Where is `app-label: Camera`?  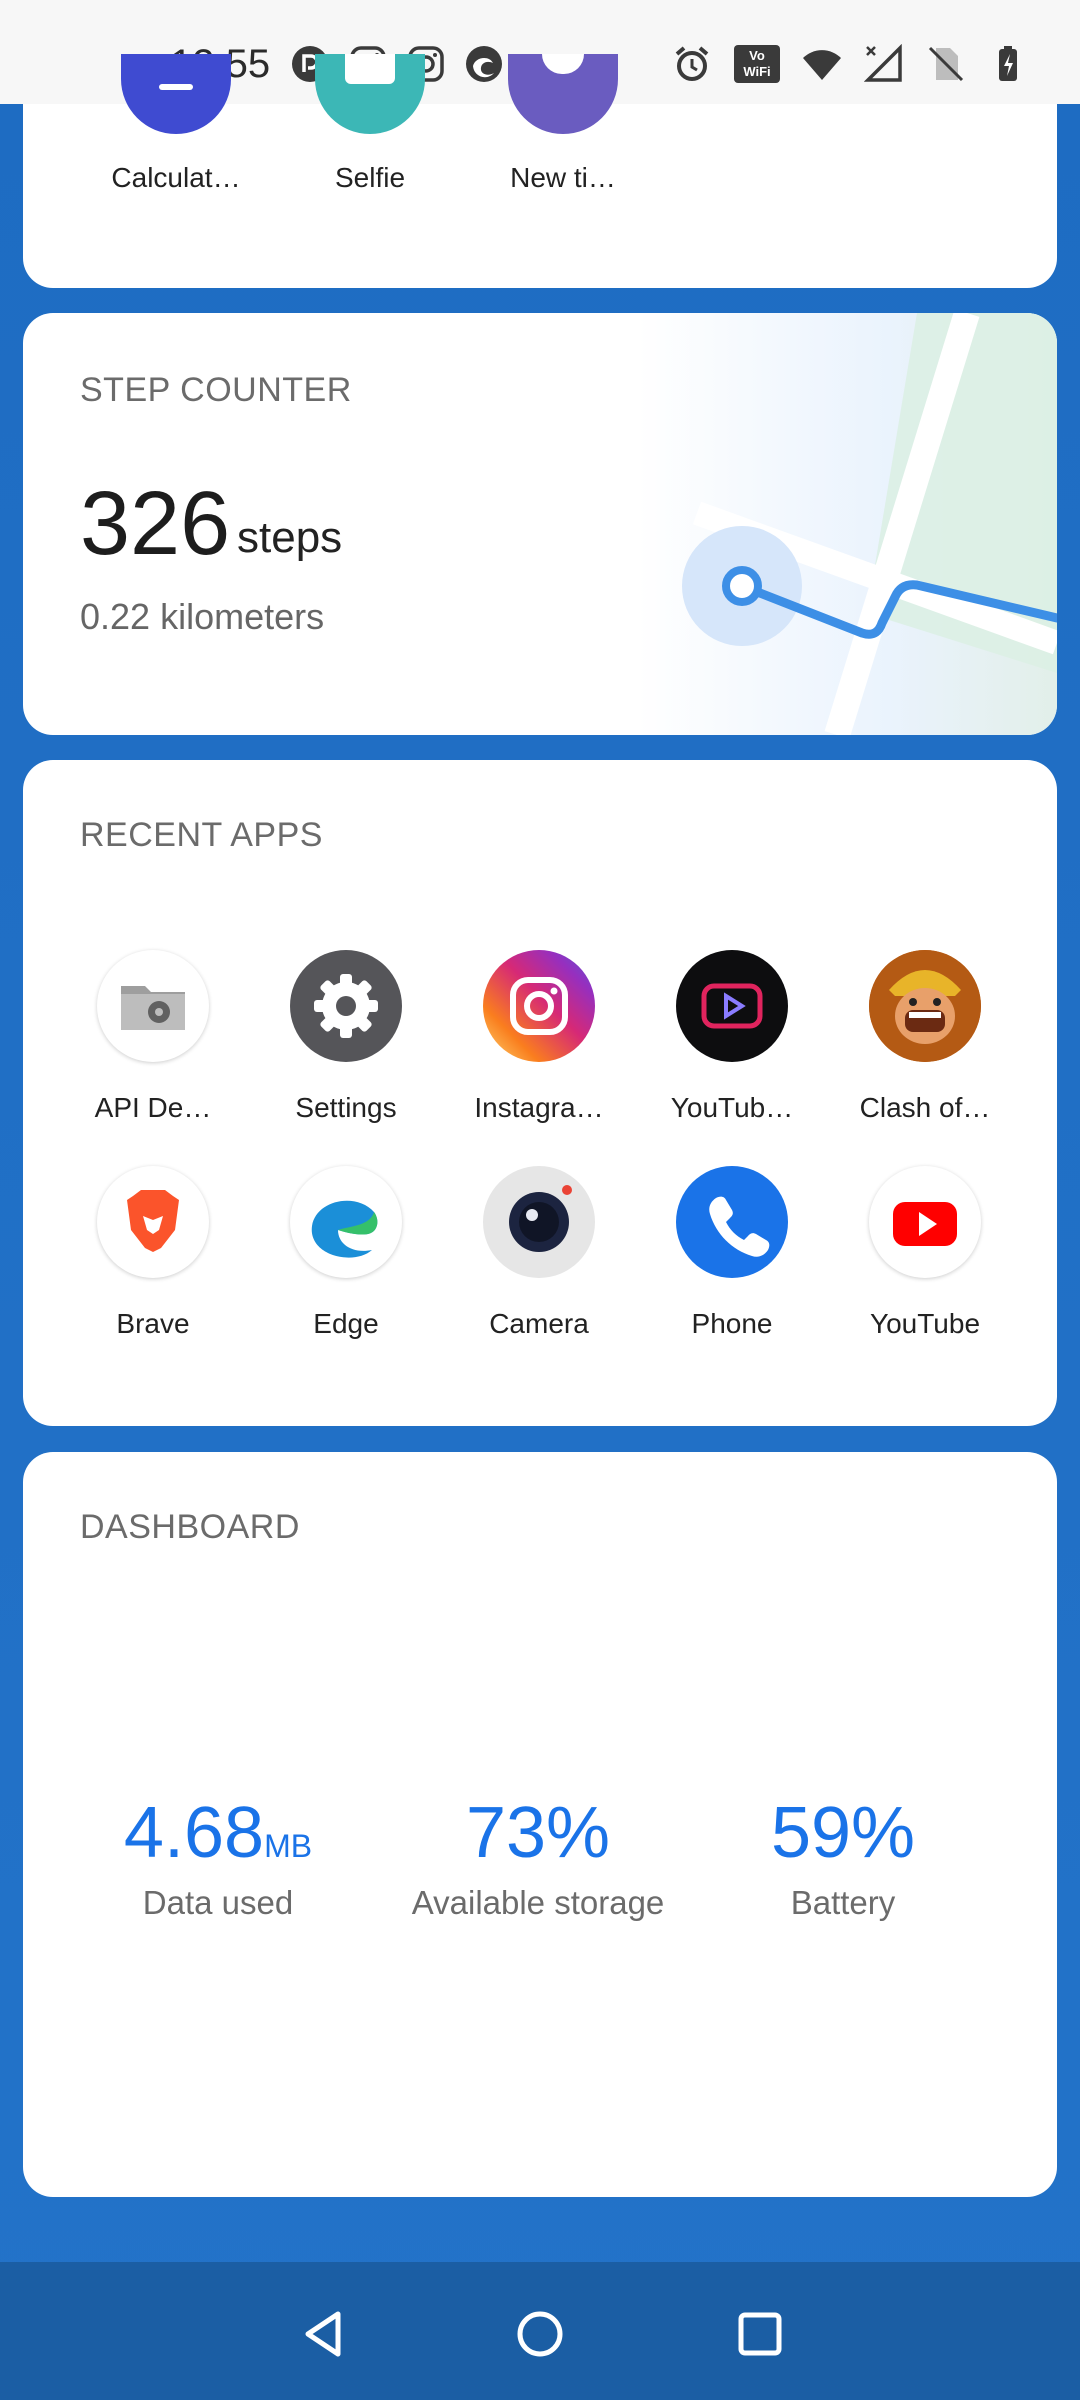 app-label: Camera is located at coordinates (539, 1323).